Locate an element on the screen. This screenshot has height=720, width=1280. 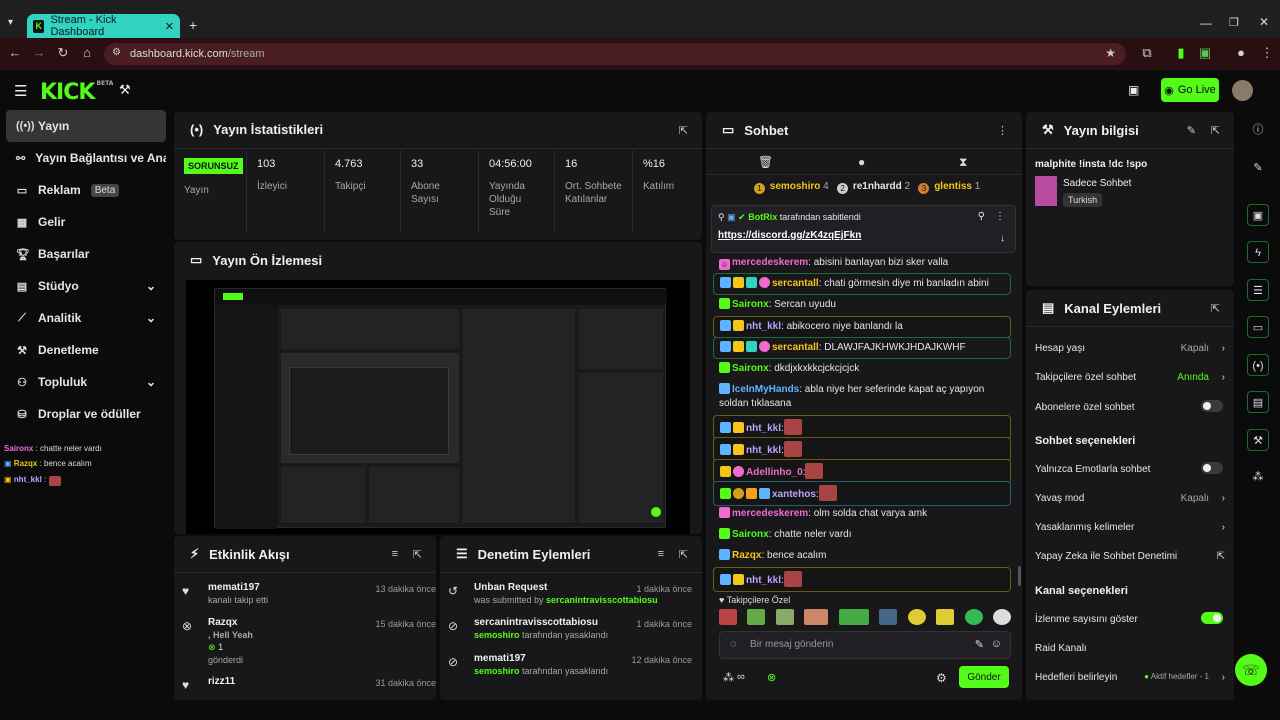
minimize-icon: — is located at coordinates (1206, 23).